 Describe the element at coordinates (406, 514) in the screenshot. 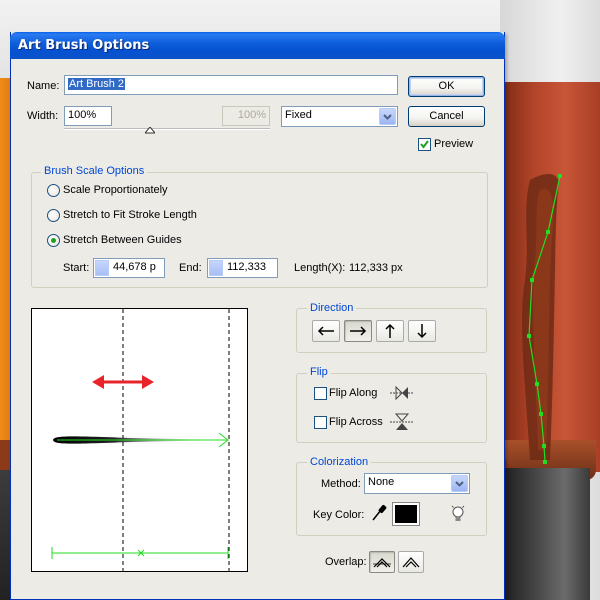

I see `key-color-swatch` at that location.